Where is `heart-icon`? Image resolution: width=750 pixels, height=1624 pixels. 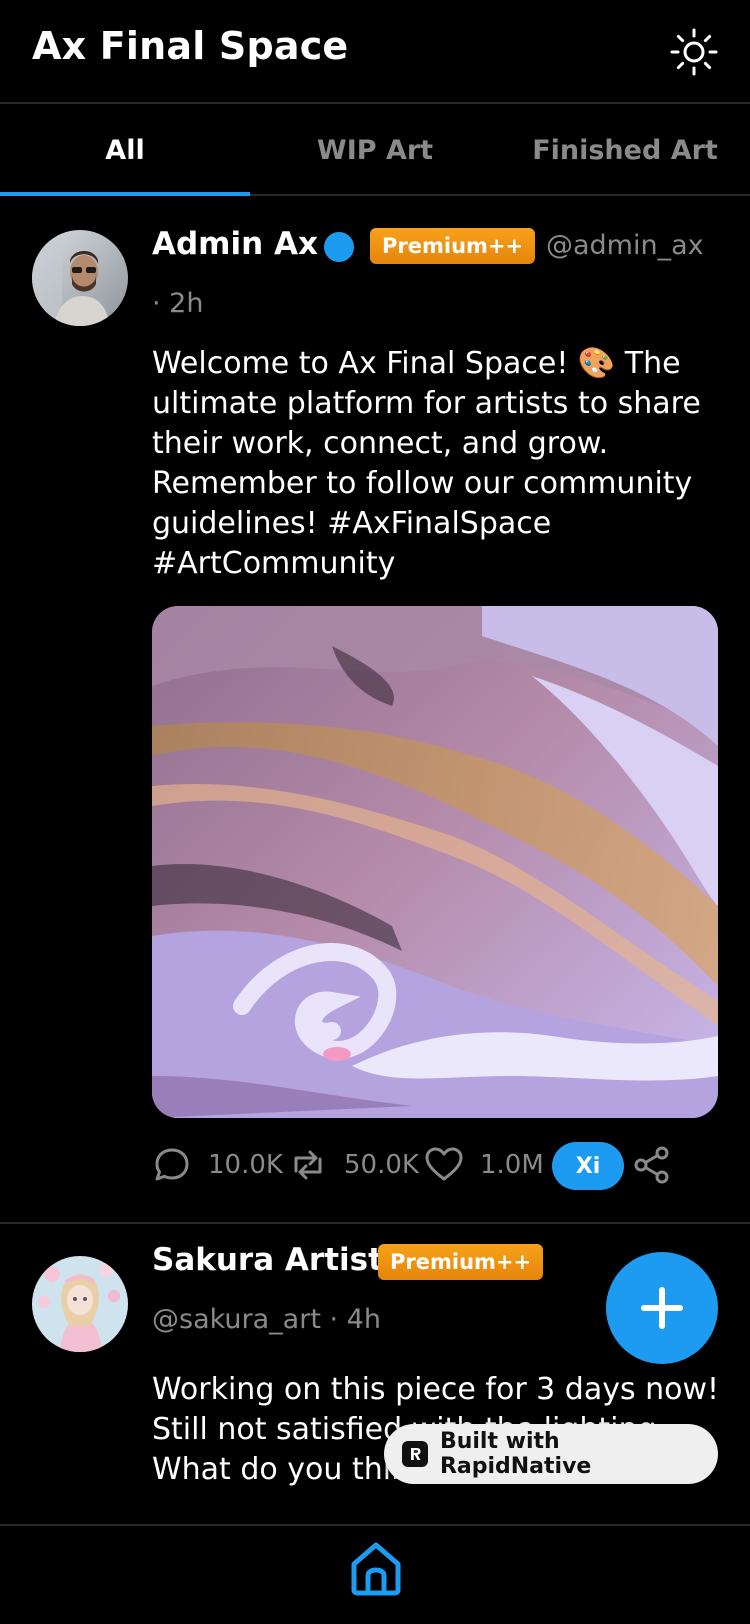
heart-icon is located at coordinates (444, 1164).